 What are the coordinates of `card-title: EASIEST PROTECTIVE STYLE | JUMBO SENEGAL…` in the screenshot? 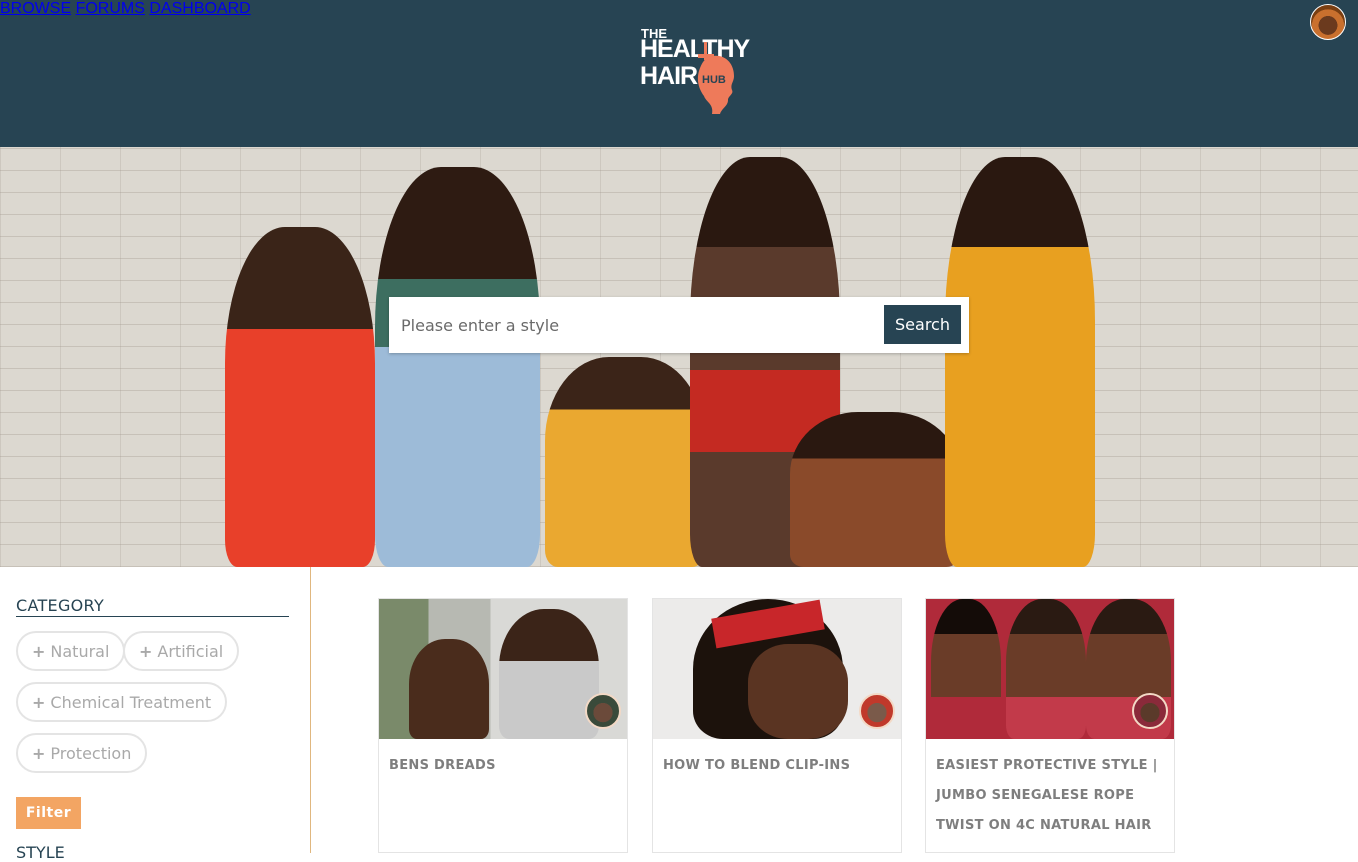 It's located at (1052, 796).